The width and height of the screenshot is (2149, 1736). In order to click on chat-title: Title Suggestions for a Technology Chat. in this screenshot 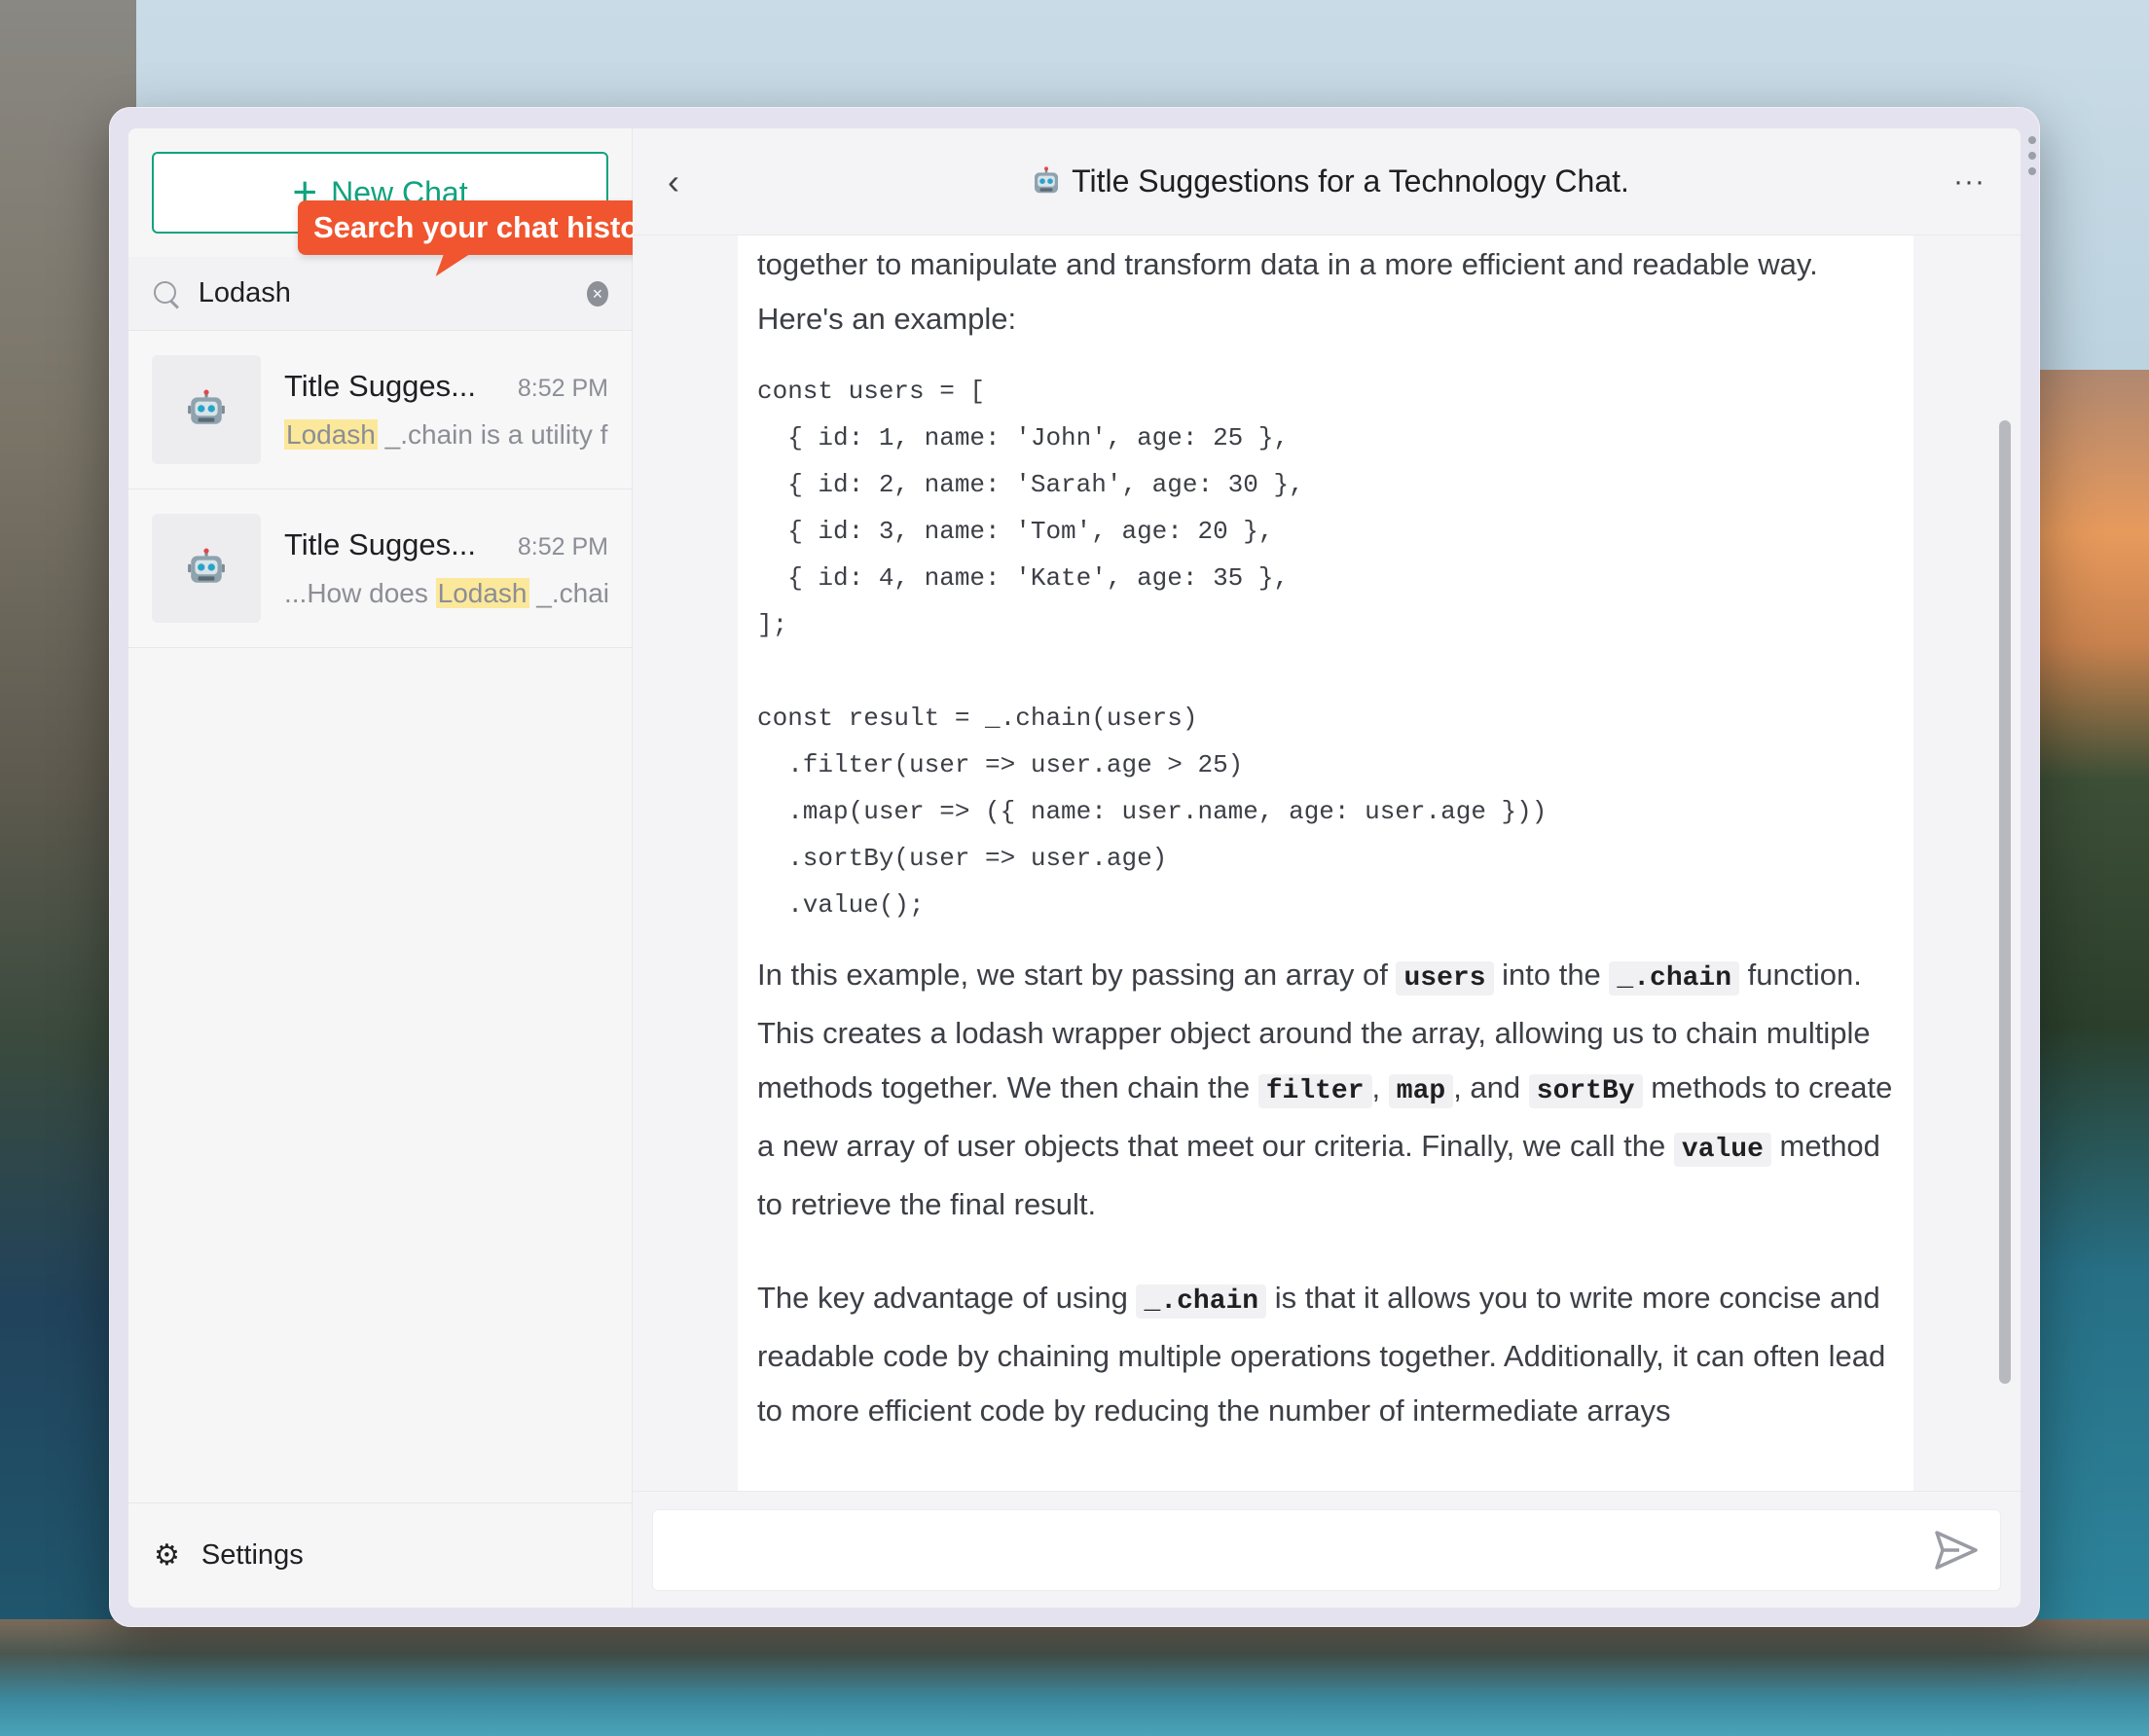, I will do `click(1330, 181)`.